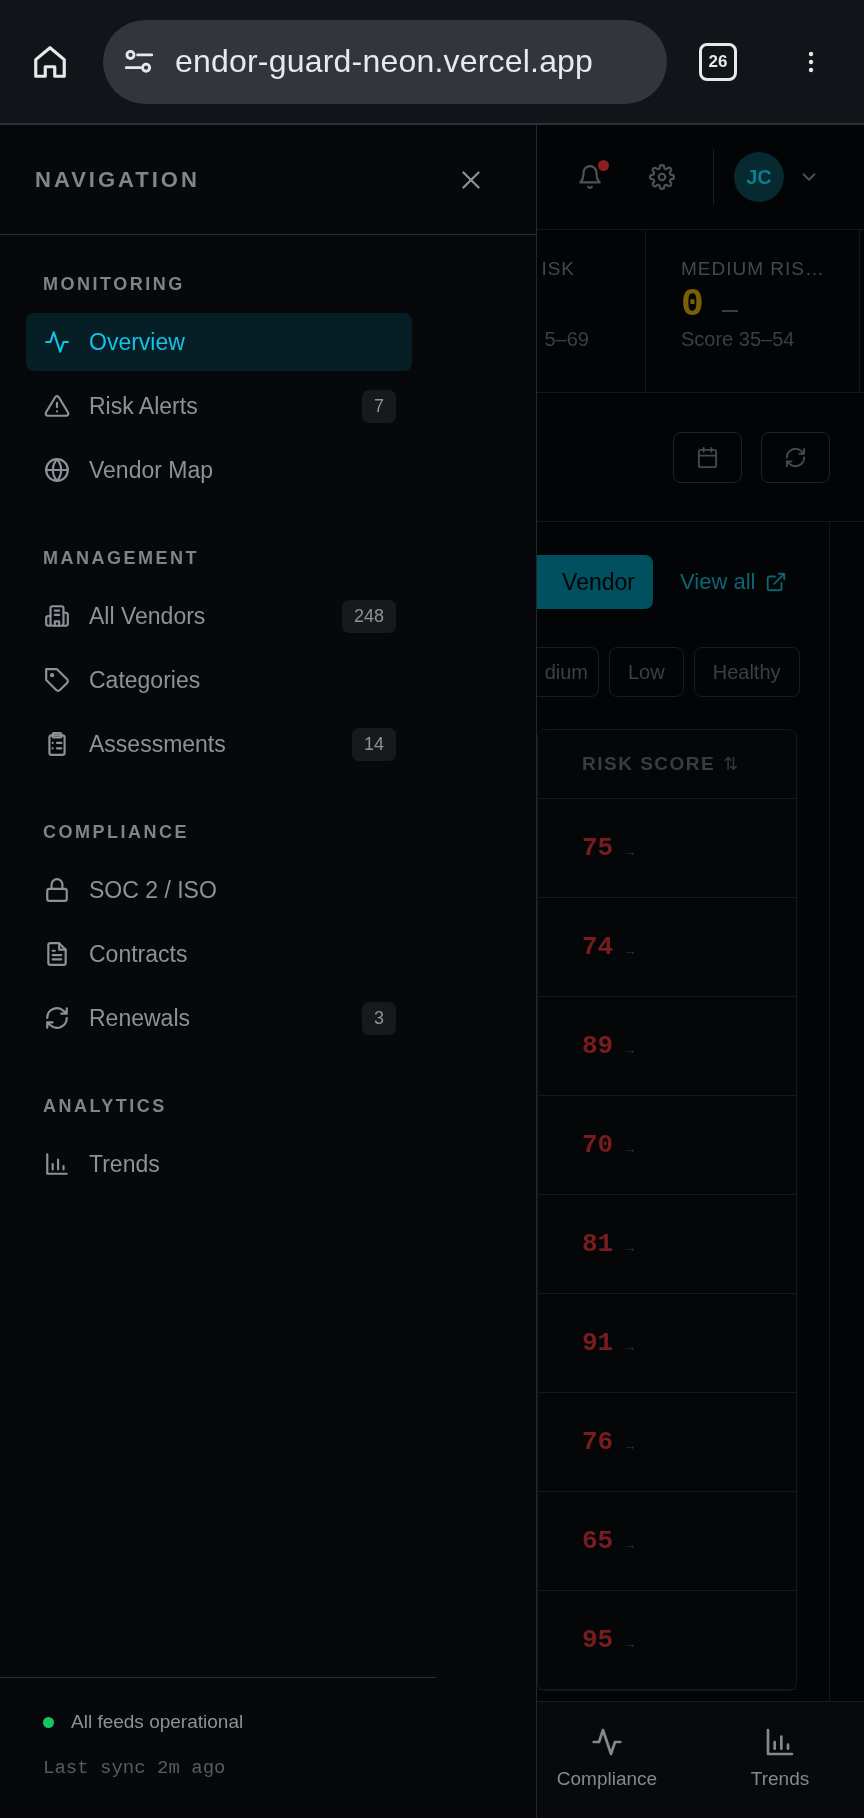  What do you see at coordinates (598, 848) in the screenshot?
I see `risk-score: 75` at bounding box center [598, 848].